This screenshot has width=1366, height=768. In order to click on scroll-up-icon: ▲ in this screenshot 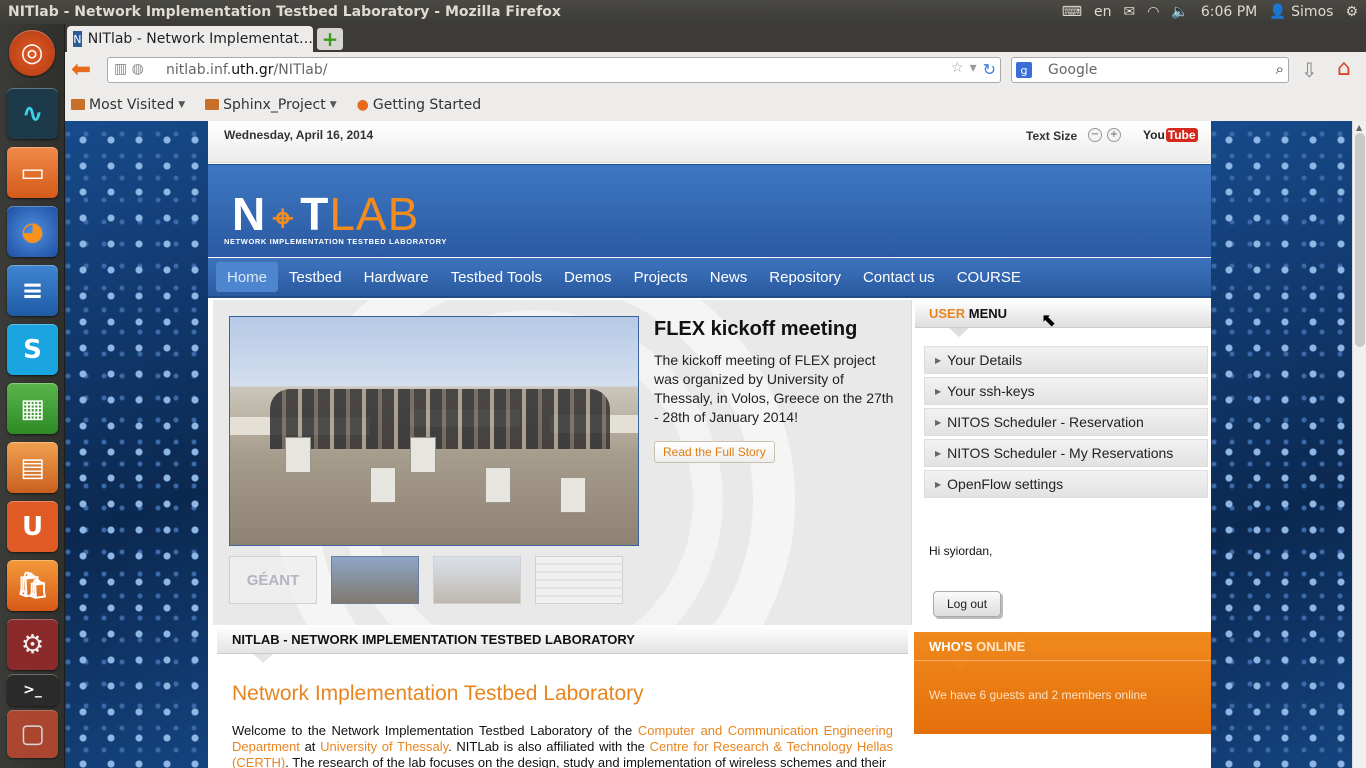, I will do `click(1359, 127)`.